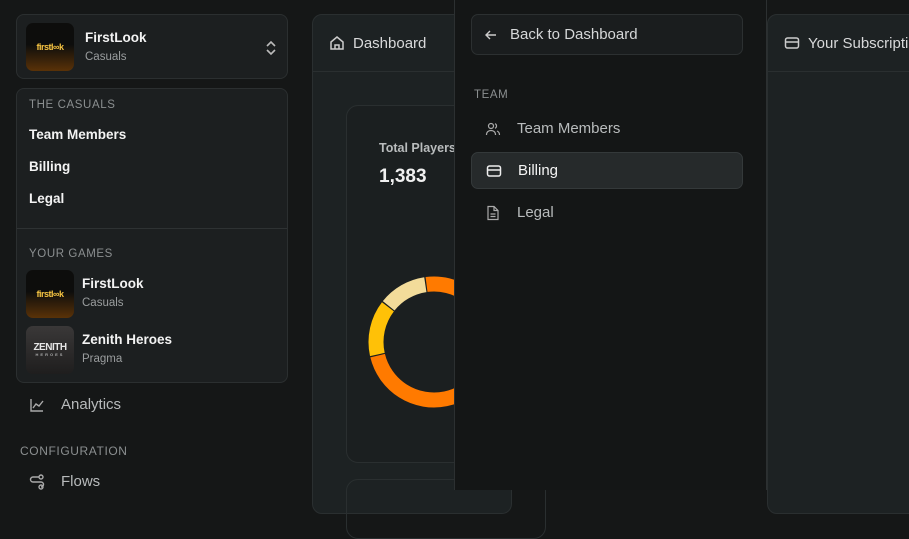 The height and width of the screenshot is (539, 909). I want to click on users-icon, so click(493, 128).